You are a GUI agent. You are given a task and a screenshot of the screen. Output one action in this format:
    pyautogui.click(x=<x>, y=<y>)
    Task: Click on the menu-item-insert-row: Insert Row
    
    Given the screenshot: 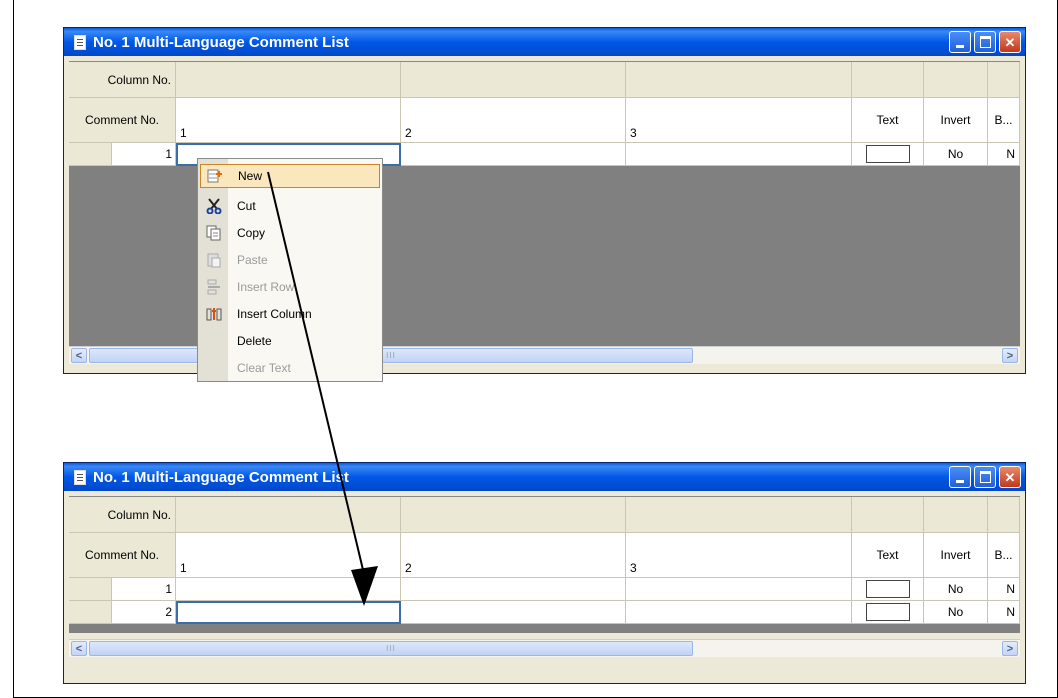 What is the action you would take?
    pyautogui.click(x=290, y=287)
    